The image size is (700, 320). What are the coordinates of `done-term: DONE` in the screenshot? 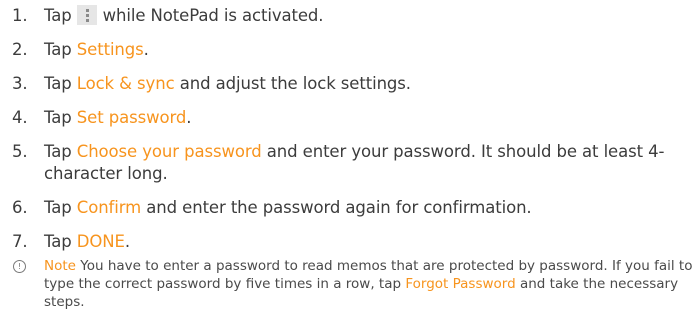 It's located at (100, 241).